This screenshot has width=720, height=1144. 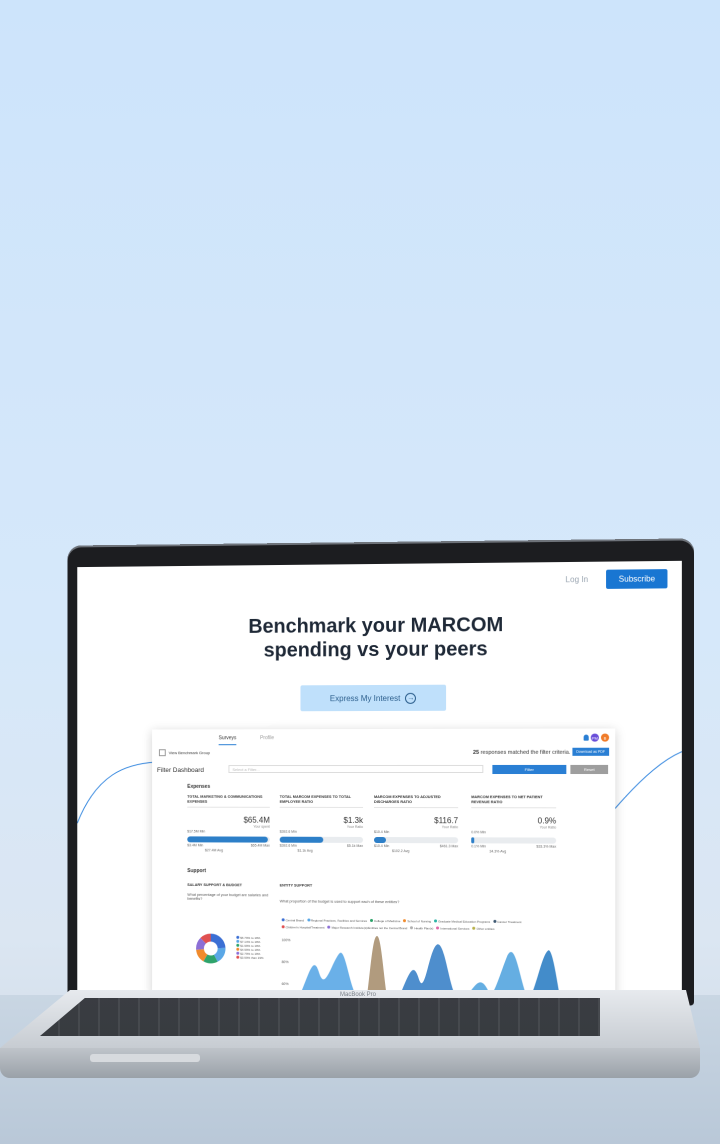 I want to click on donut-legend-item: $3.59% than 19%, so click(x=249, y=958).